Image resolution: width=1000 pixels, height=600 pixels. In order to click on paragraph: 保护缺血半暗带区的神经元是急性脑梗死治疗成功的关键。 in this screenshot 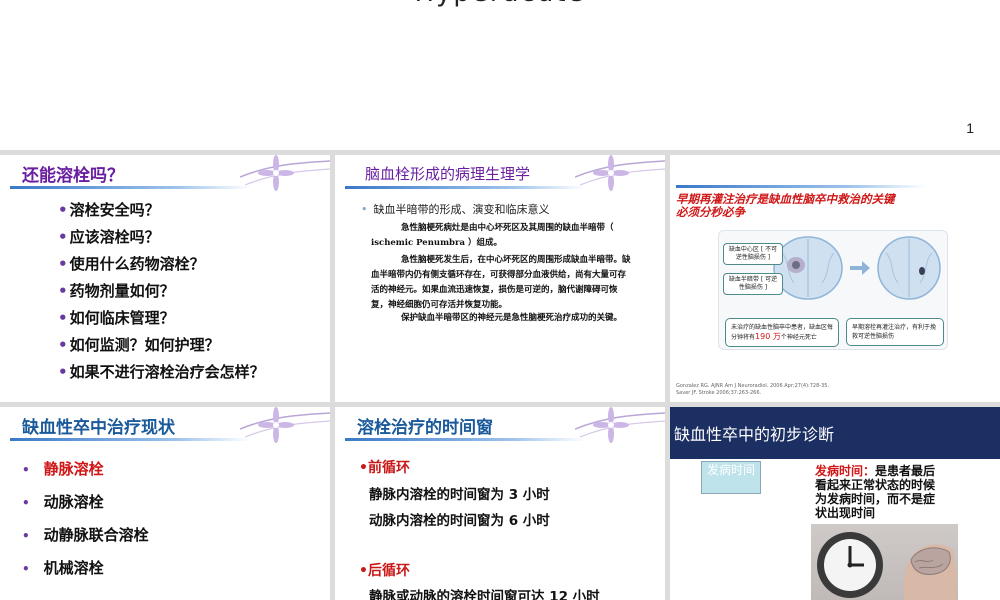, I will do `click(512, 318)`.